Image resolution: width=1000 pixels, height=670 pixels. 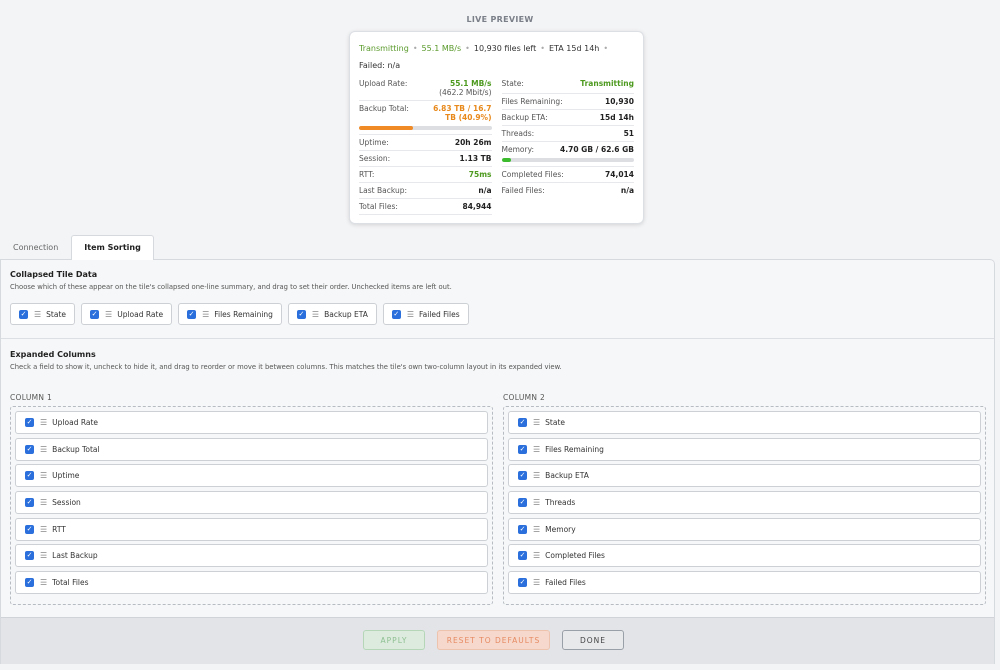 I want to click on reset-to-defaults-button: RESET TO DEFAULTS, so click(x=493, y=640).